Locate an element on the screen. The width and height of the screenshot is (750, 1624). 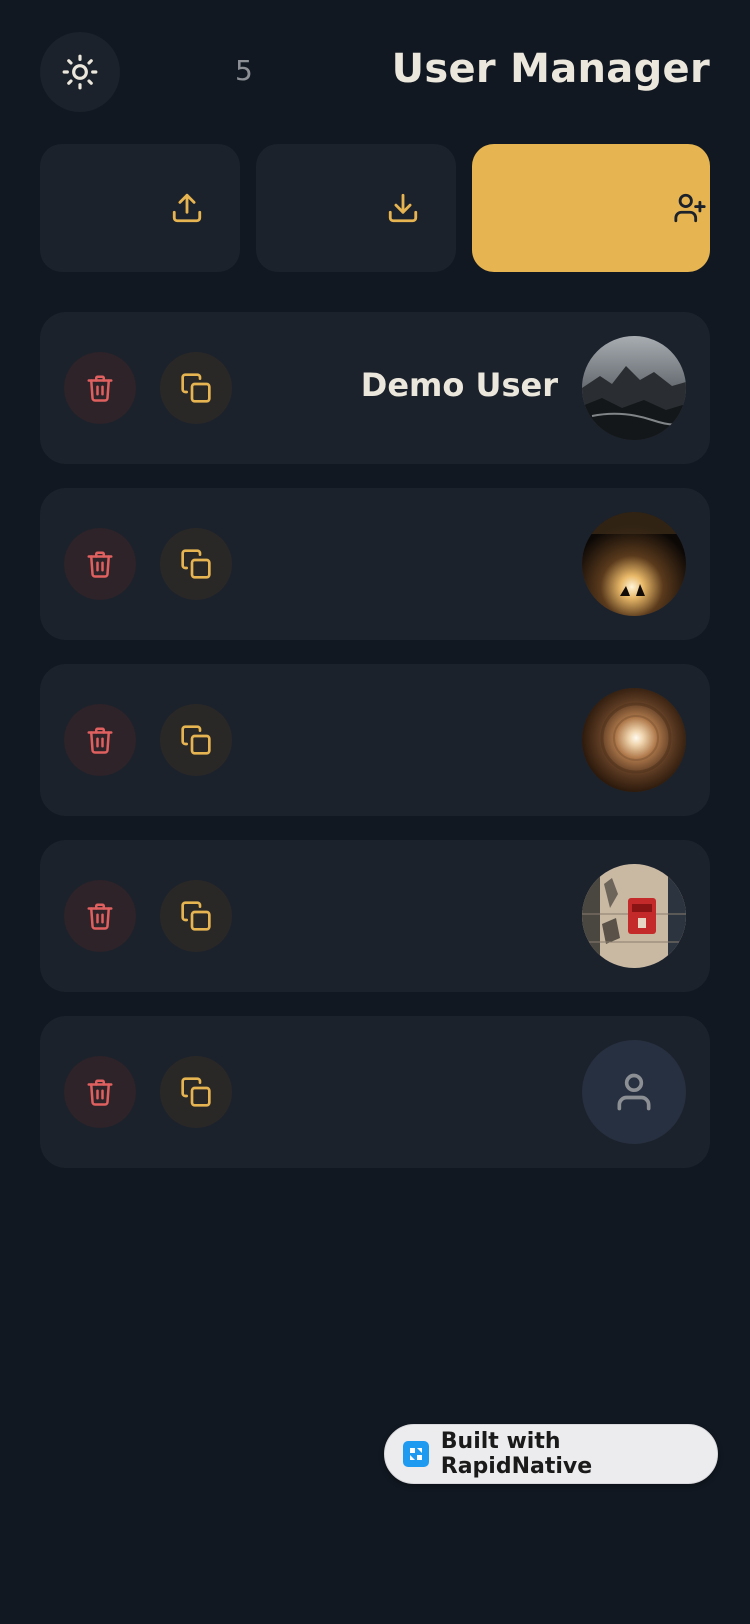
avatar-photo-glowing-tunnel is located at coordinates (634, 740).